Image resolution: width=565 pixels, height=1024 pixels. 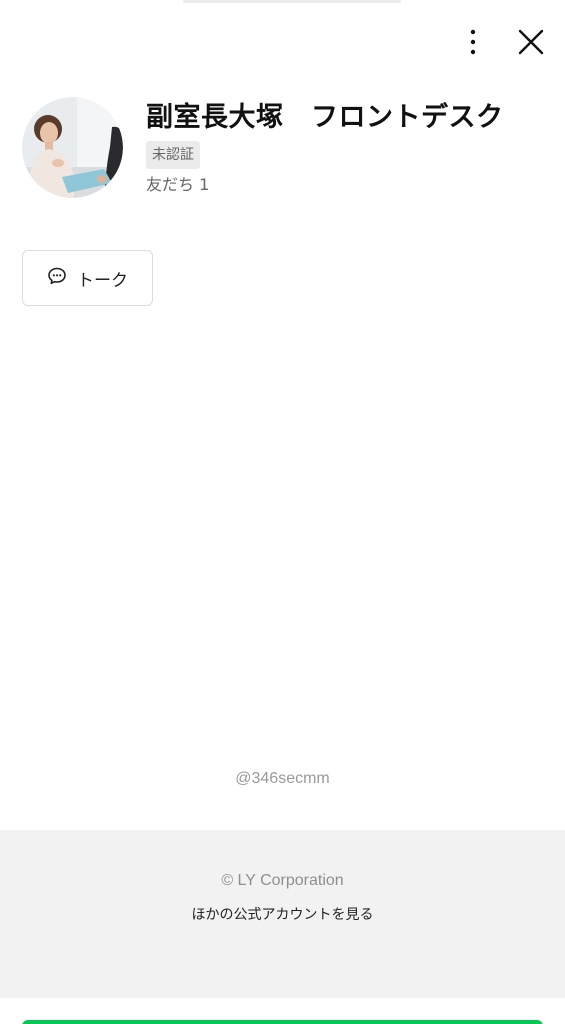 I want to click on profile-text: 副室長大塚 フロントデスク 未認証 友だち 1, so click(x=350, y=148).